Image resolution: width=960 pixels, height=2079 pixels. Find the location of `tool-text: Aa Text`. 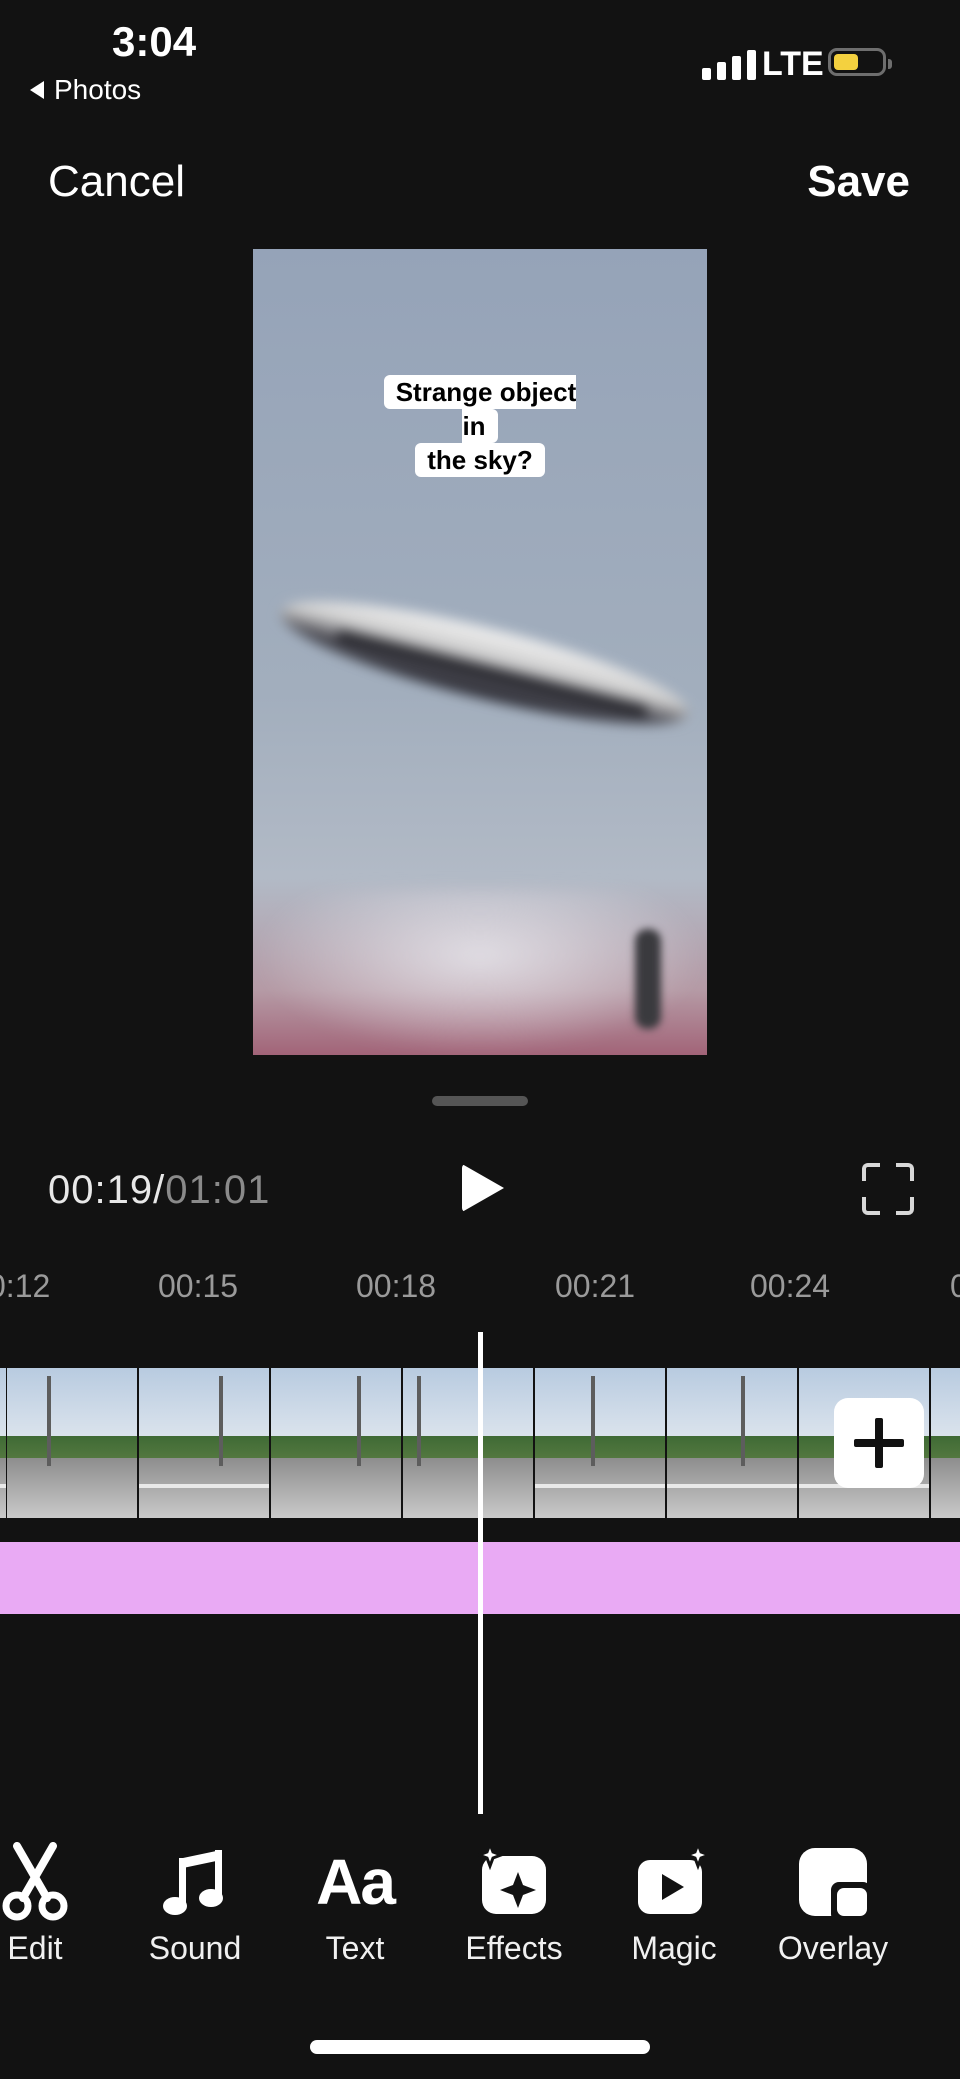

tool-text: Aa Text is located at coordinates (355, 1904).